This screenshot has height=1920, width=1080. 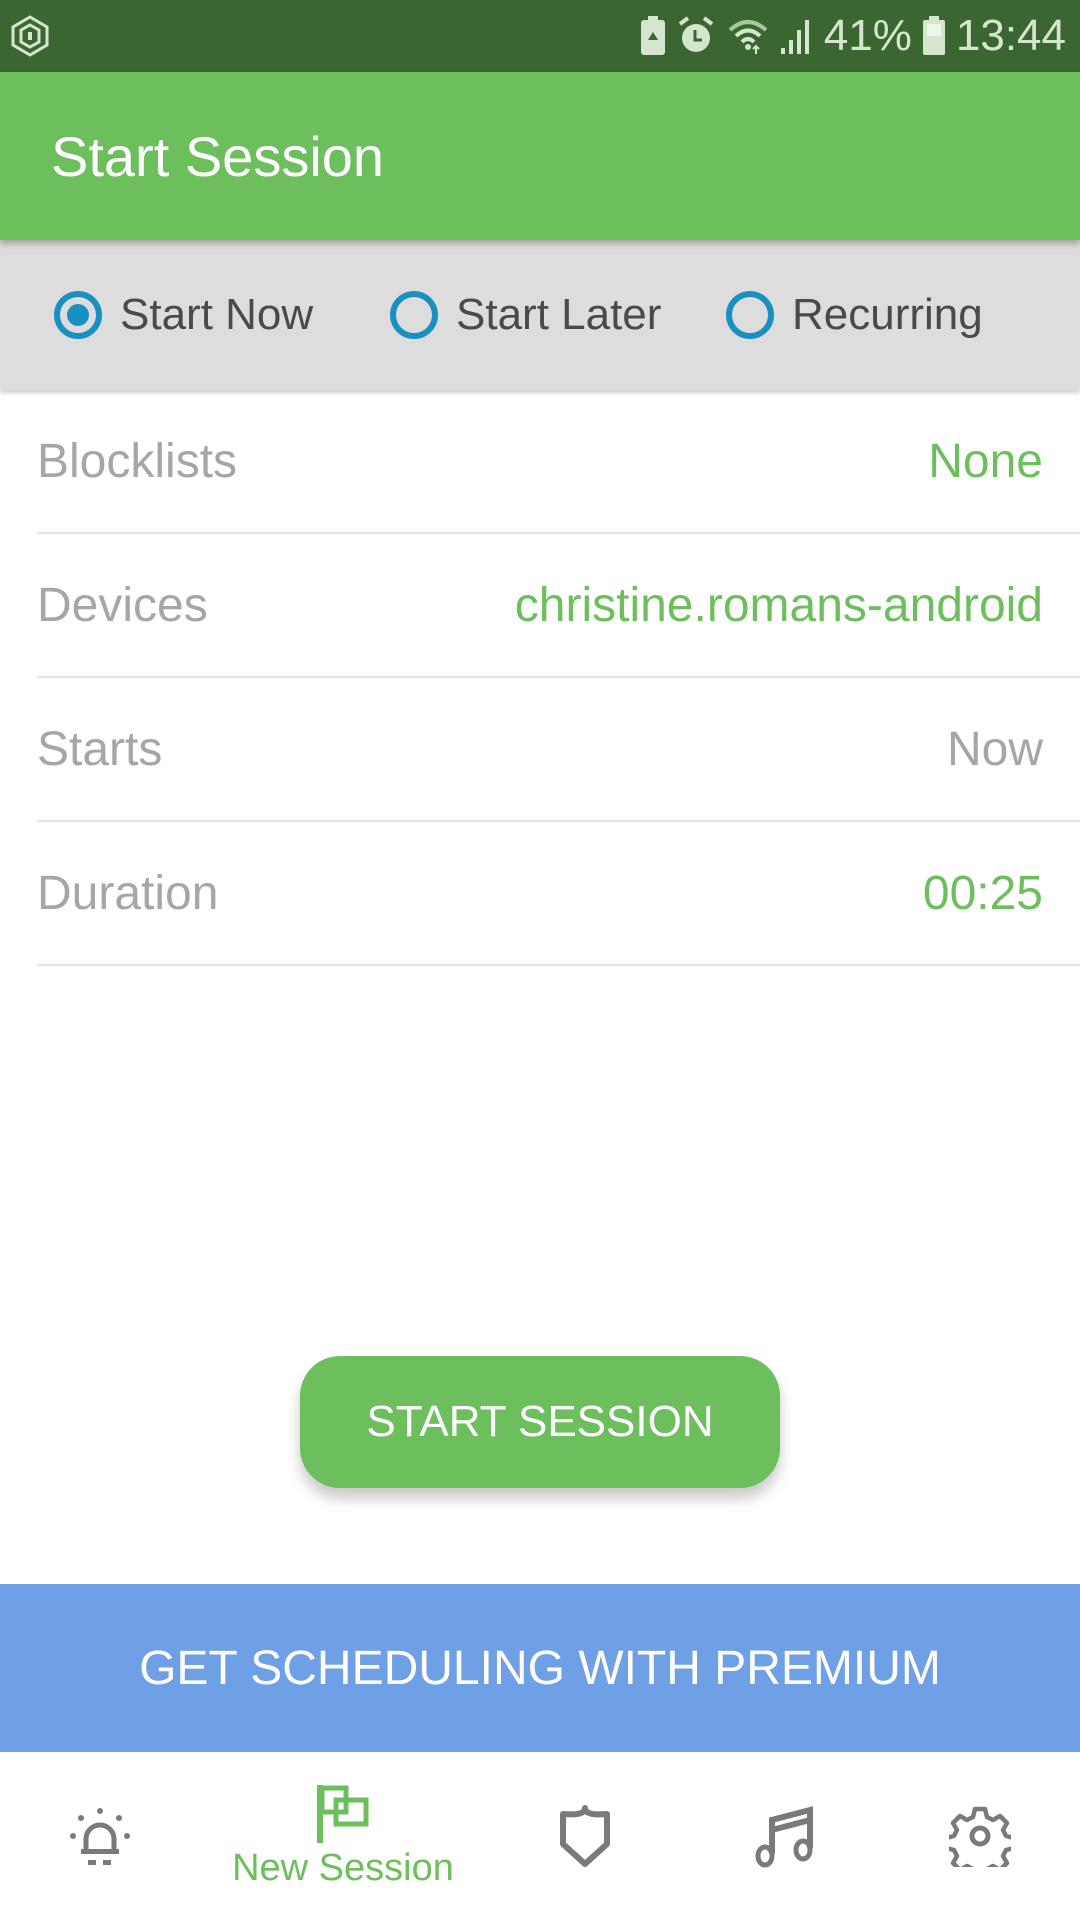 I want to click on battery-saver-icon, so click(x=652, y=35).